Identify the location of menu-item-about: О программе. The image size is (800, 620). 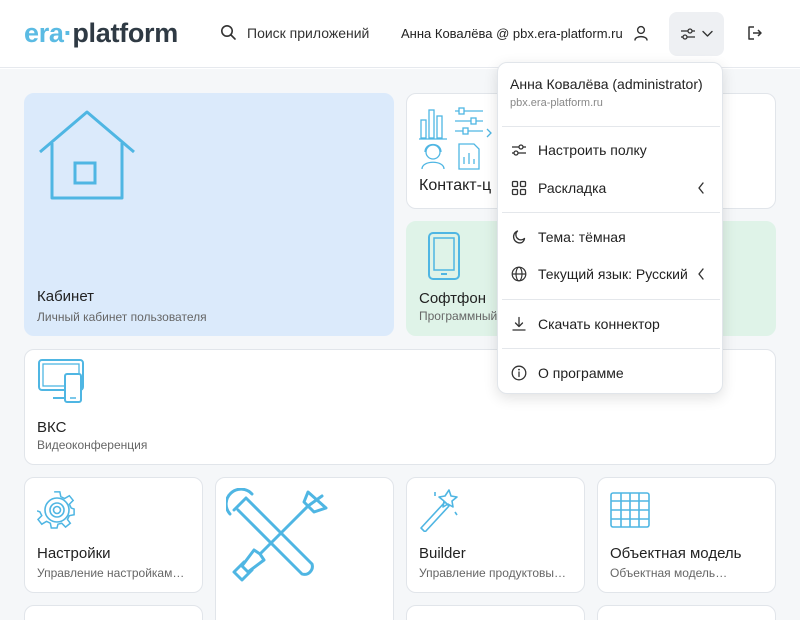
(611, 373).